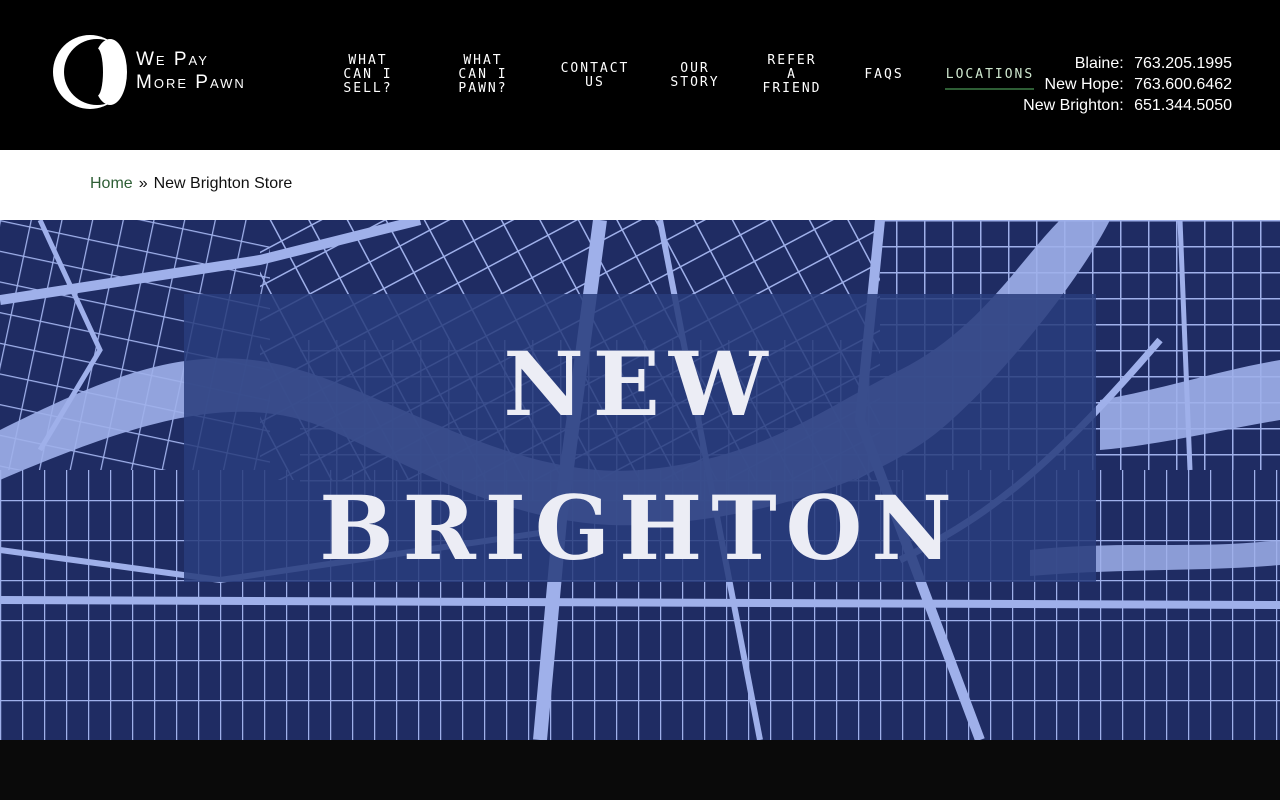 The image size is (1280, 800). I want to click on nav-faqs: FAQS, so click(884, 75).